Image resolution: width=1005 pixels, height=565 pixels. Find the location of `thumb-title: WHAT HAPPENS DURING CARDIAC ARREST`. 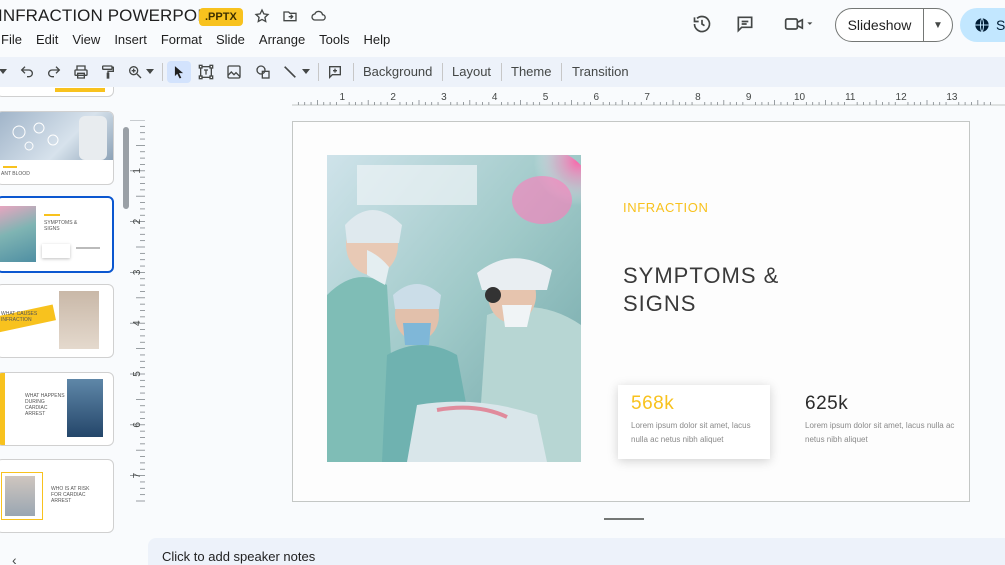

thumb-title: WHAT HAPPENS DURING CARDIAC ARREST is located at coordinates (45, 405).